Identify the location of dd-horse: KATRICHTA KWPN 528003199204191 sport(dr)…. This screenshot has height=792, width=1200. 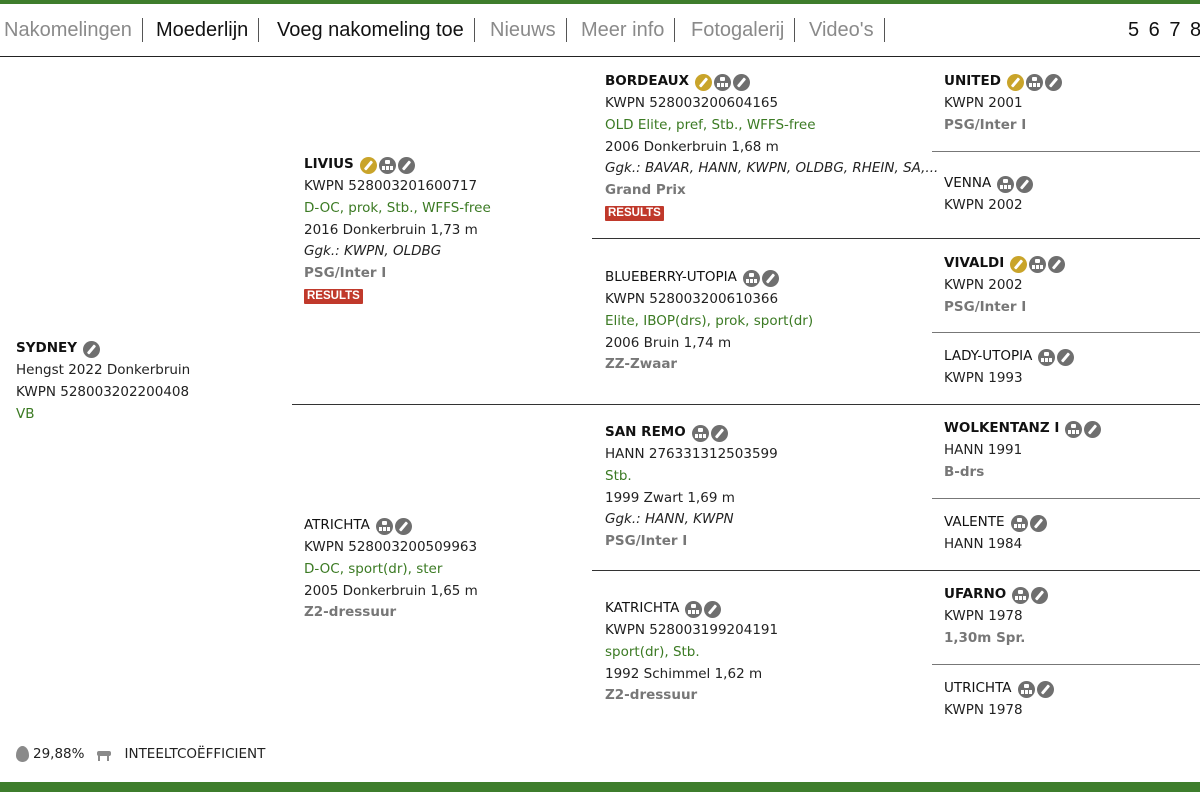
(691, 652).